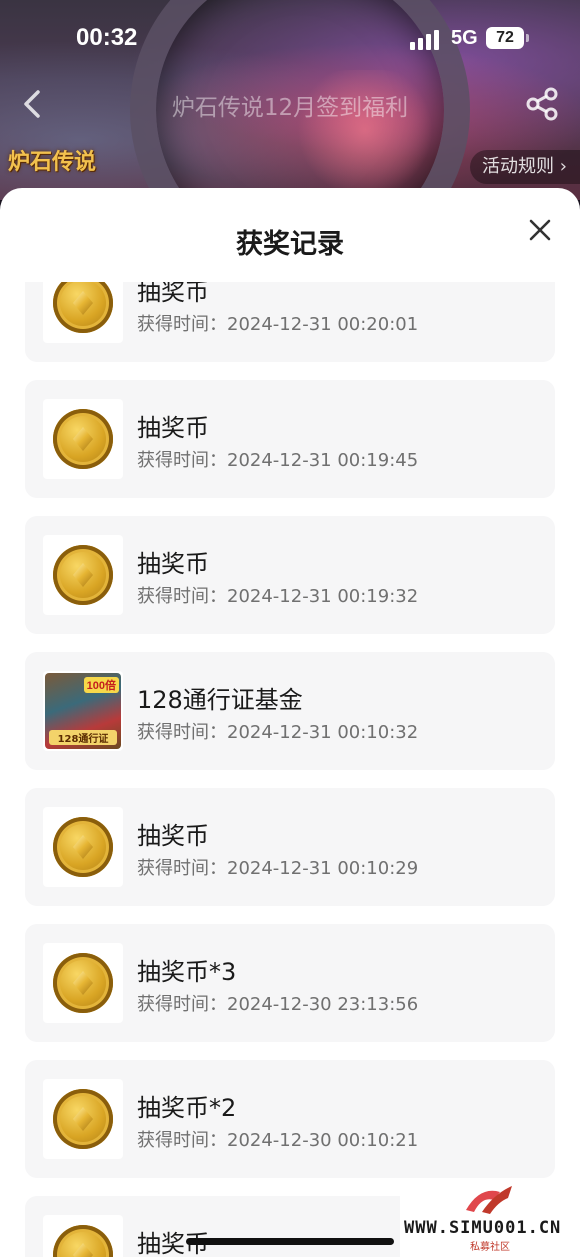  What do you see at coordinates (101, 685) in the screenshot?
I see `pass-badge: 100倍` at bounding box center [101, 685].